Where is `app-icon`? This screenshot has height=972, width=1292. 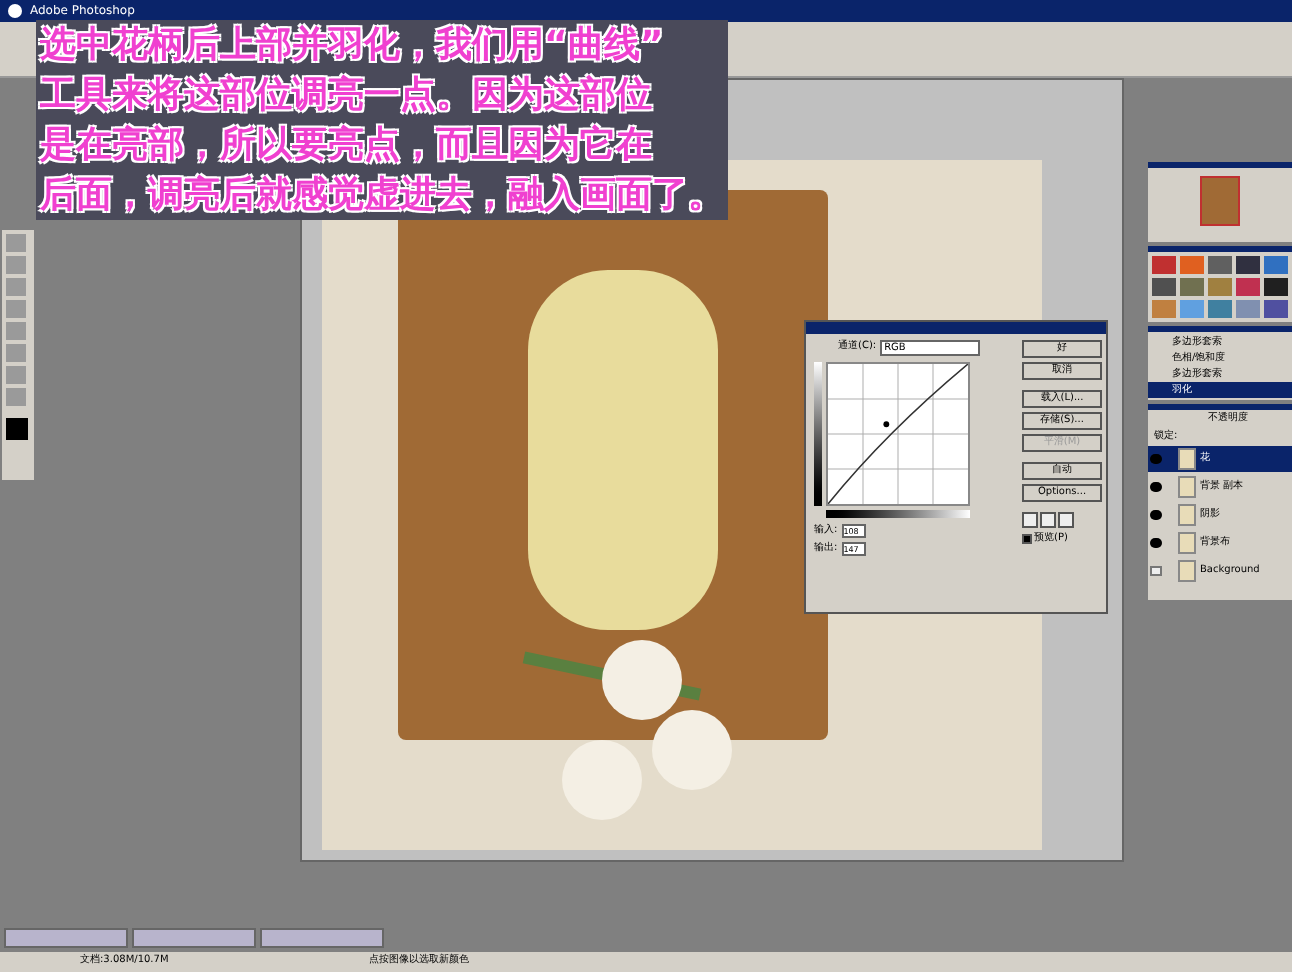 app-icon is located at coordinates (15, 11).